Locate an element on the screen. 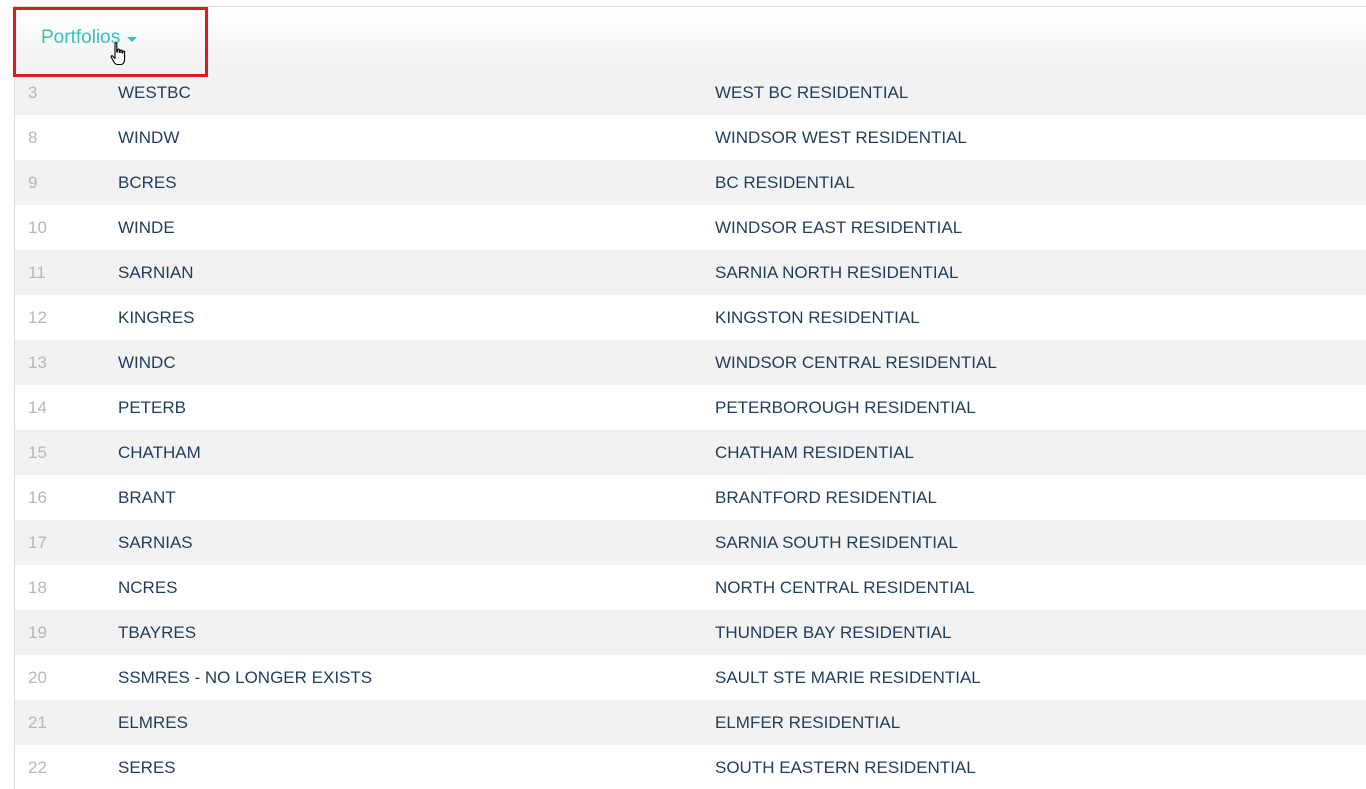  row-code: SSMRES - NO LONGER EXISTS is located at coordinates (245, 677).